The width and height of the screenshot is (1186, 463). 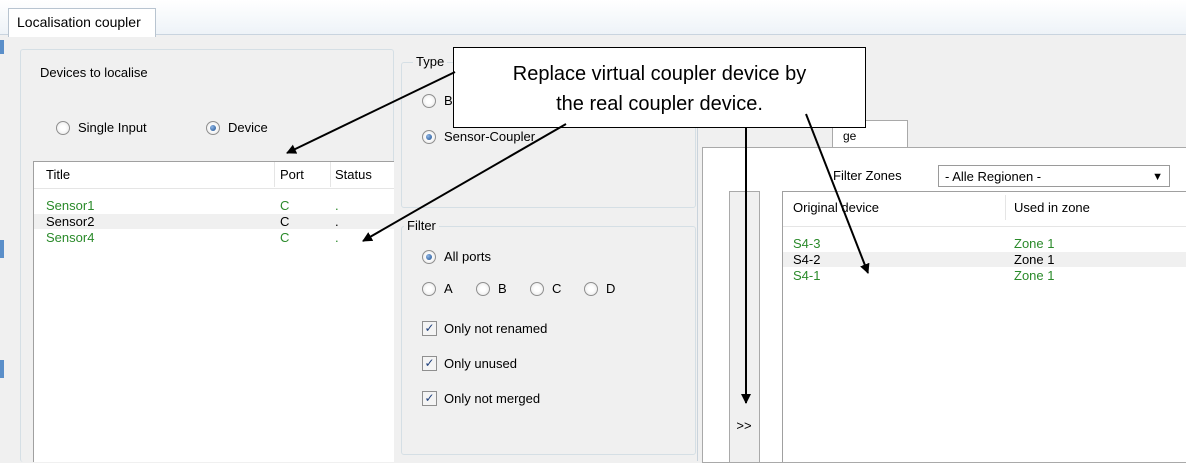 What do you see at coordinates (371, 112) in the screenshot?
I see `arrow-to-device-radio` at bounding box center [371, 112].